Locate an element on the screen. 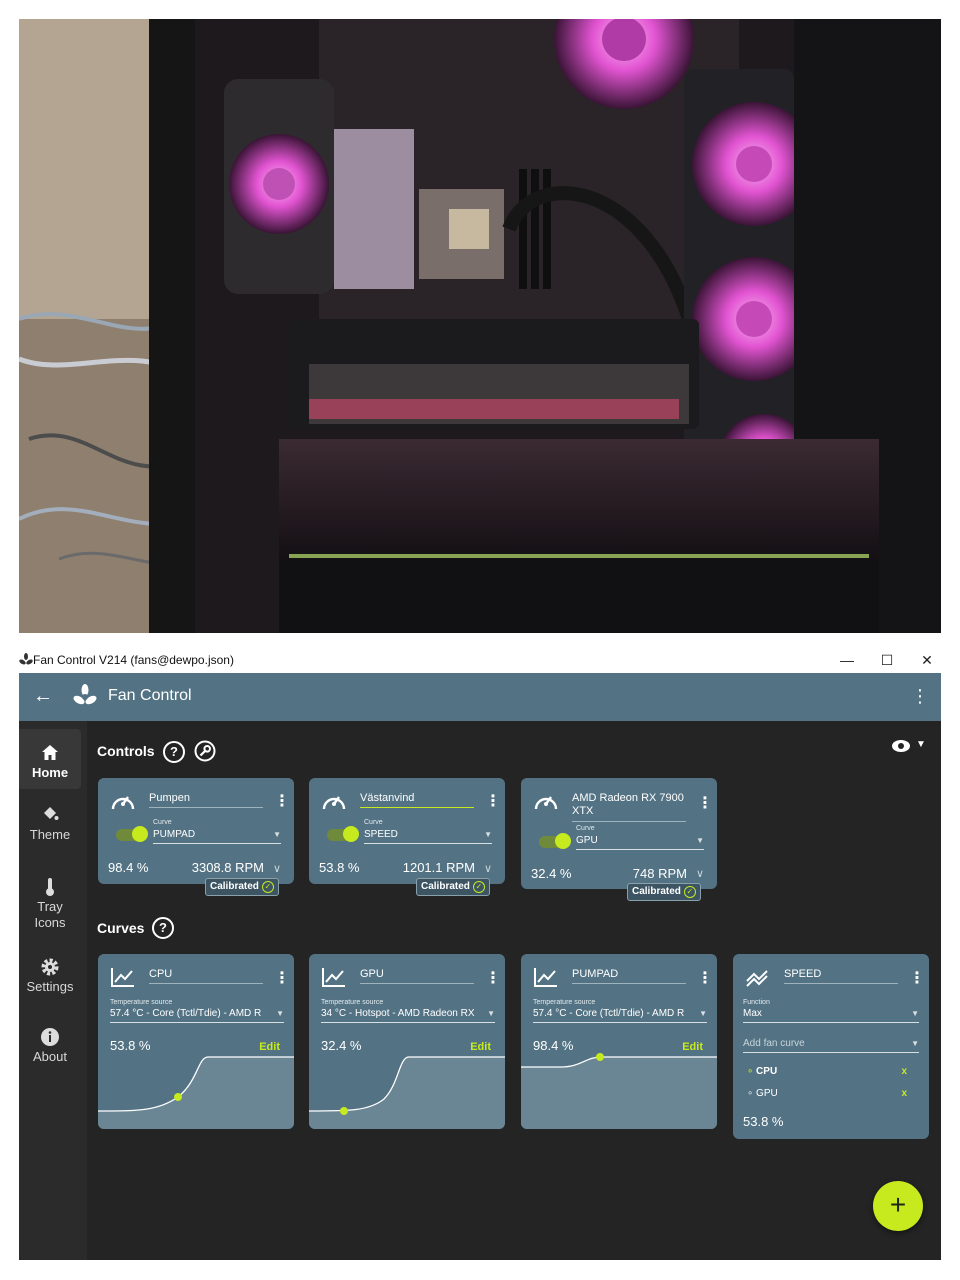  curve-value: PUMPAD is located at coordinates (174, 834).